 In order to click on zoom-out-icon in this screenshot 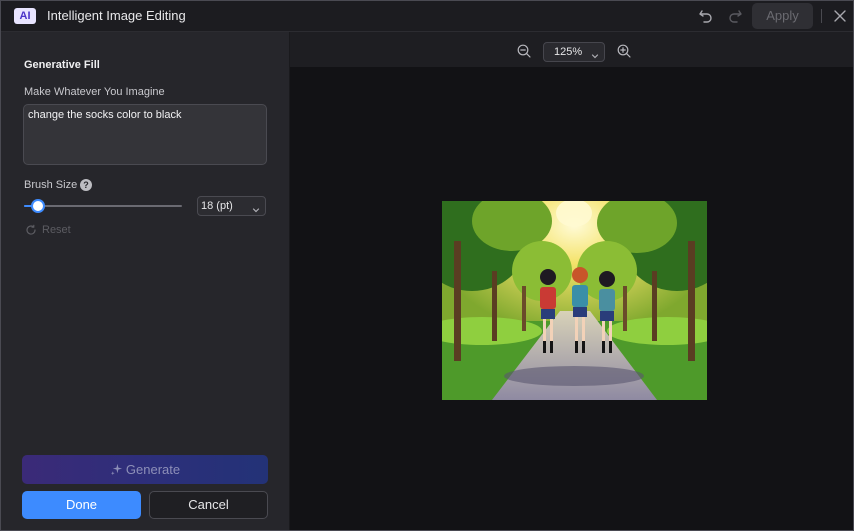, I will do `click(524, 51)`.